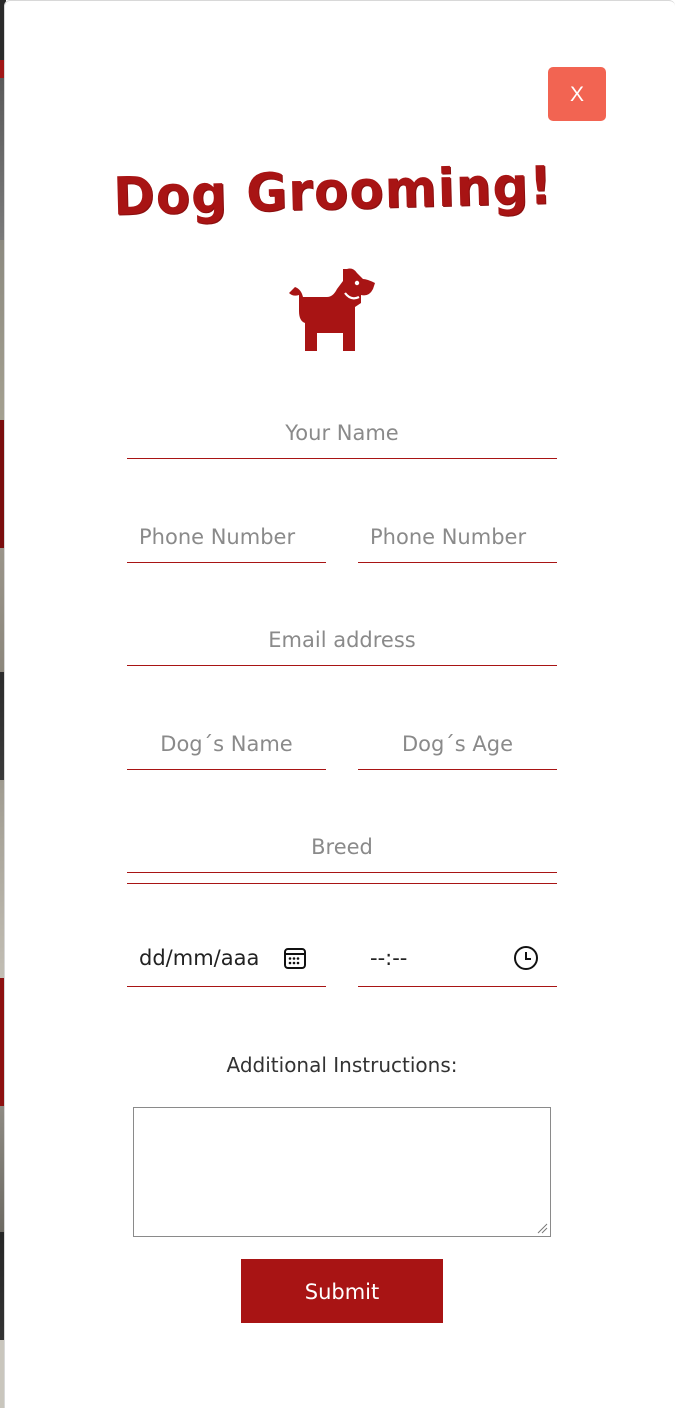  What do you see at coordinates (332, 309) in the screenshot?
I see `dog-icon` at bounding box center [332, 309].